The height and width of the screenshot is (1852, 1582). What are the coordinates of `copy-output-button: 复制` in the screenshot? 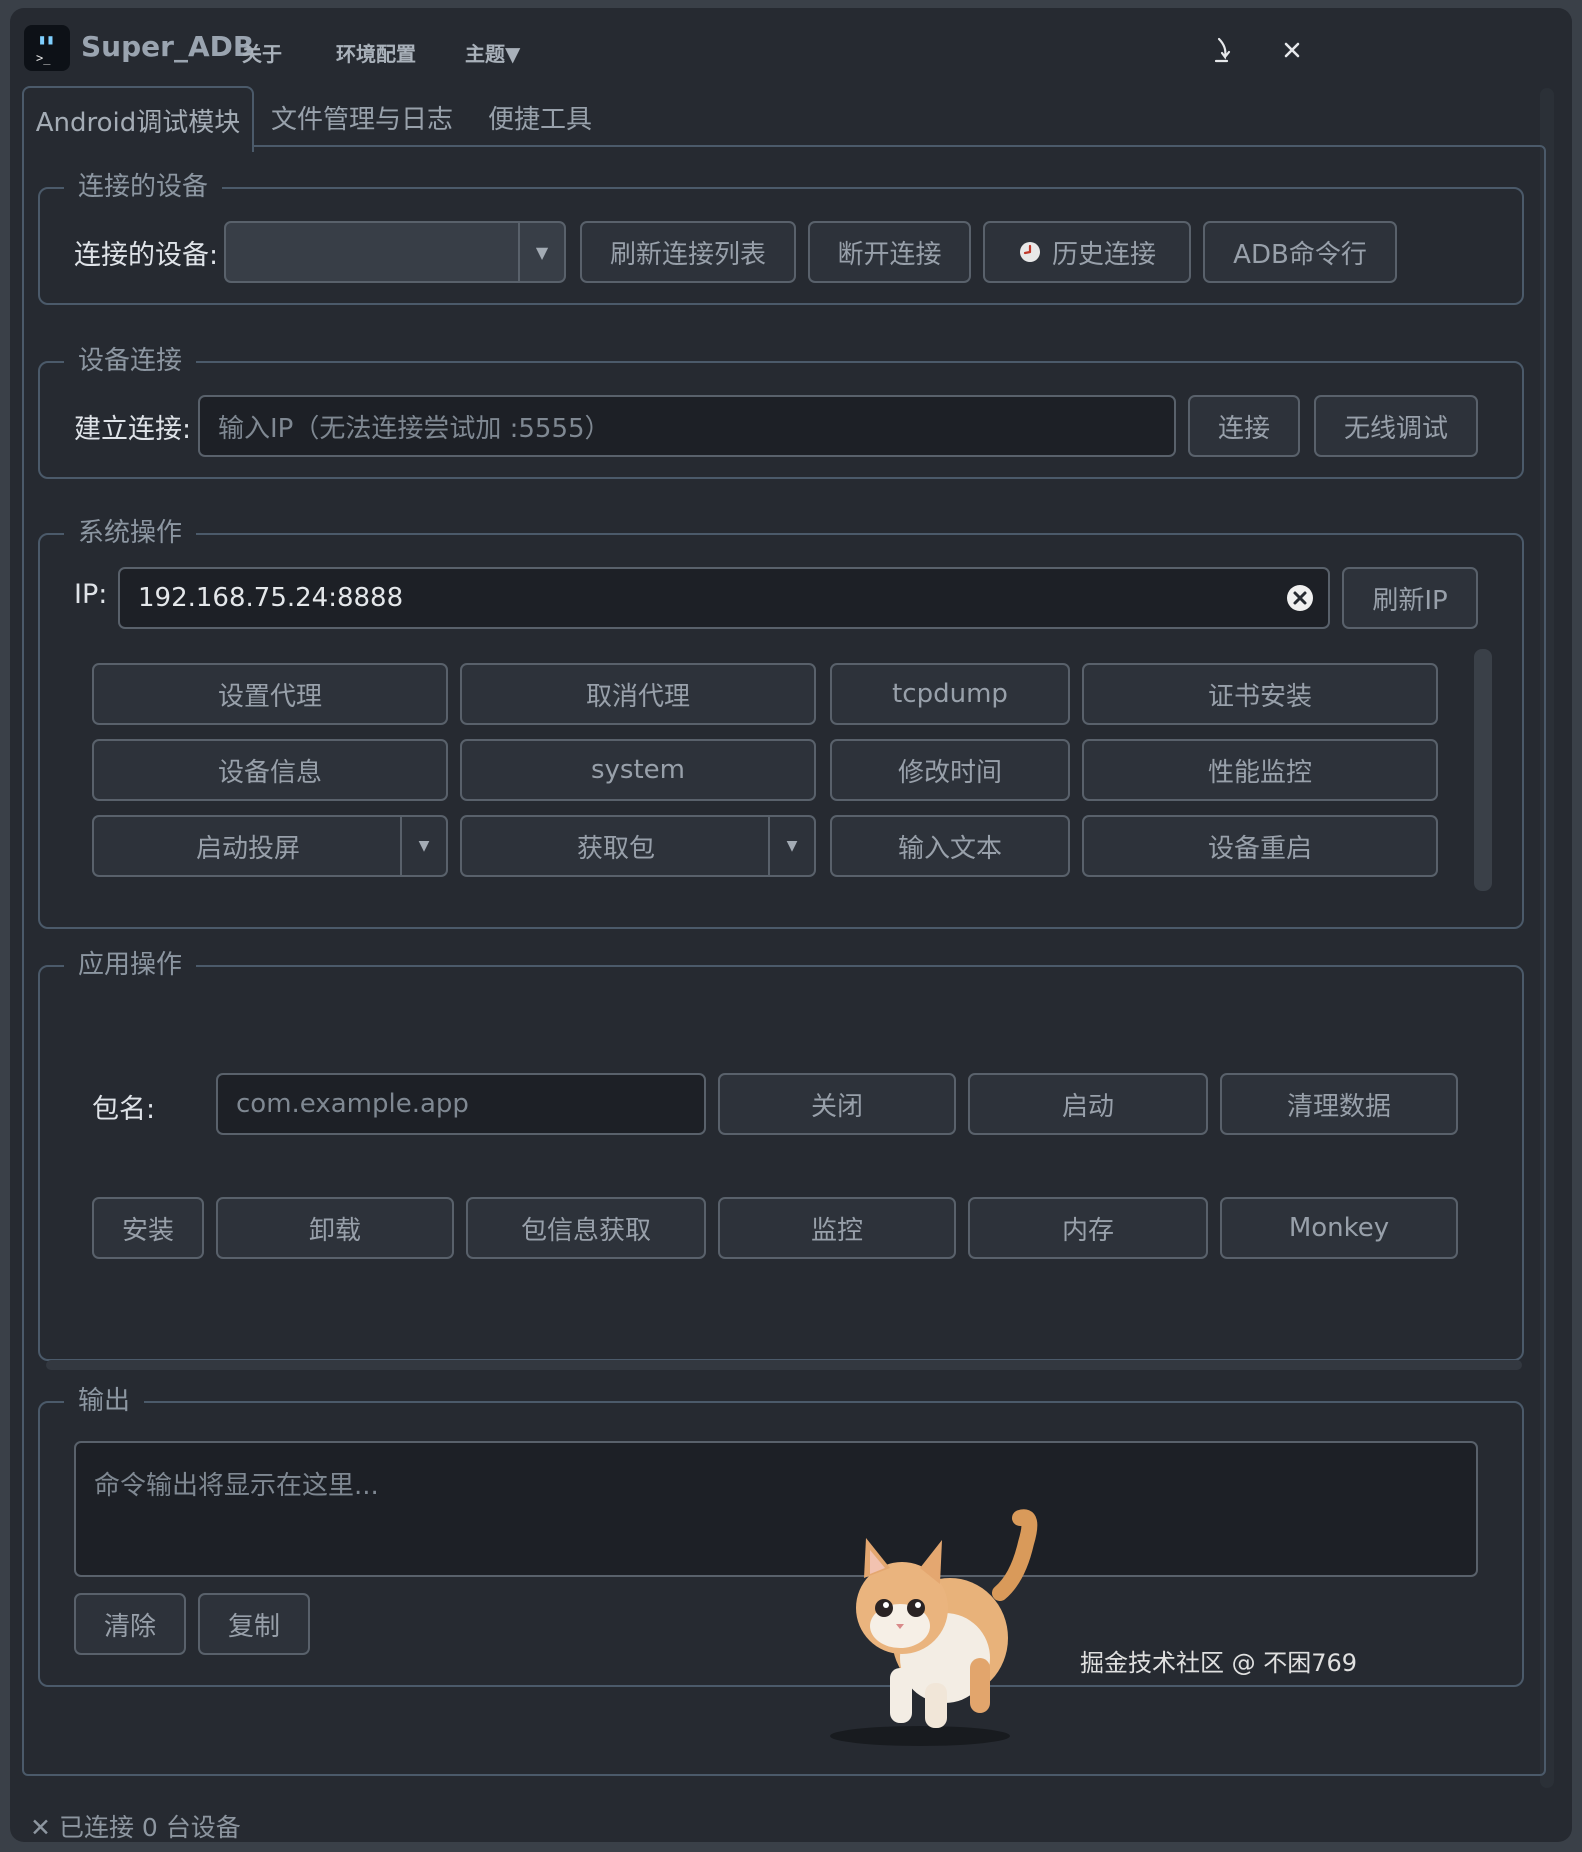 It's located at (254, 1624).